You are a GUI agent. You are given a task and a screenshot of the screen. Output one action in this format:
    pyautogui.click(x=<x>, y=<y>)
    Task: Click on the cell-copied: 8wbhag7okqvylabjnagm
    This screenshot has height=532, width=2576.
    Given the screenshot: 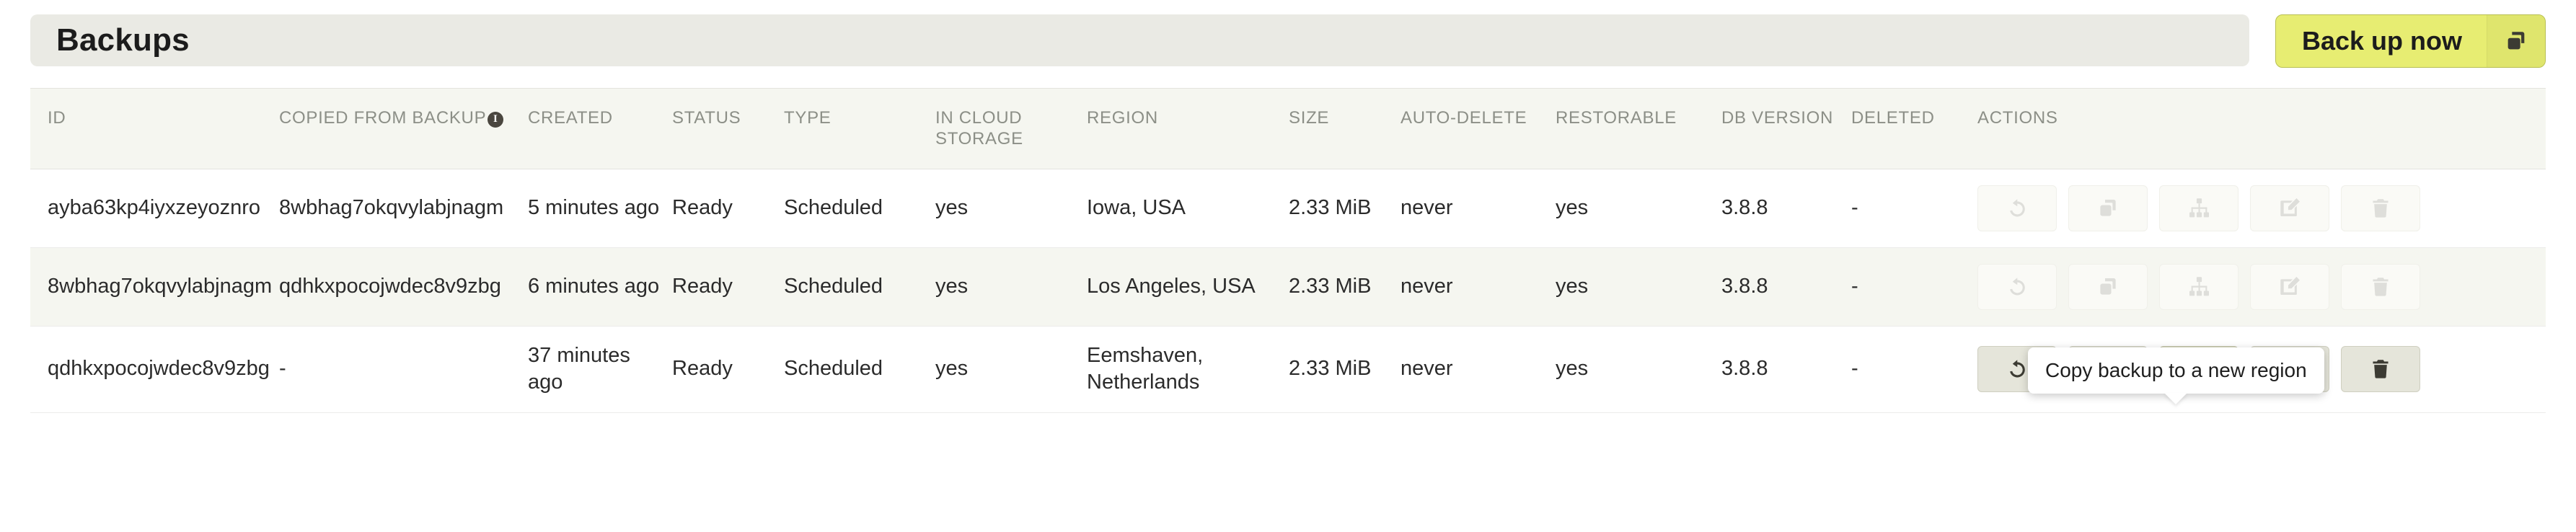 What is the action you would take?
    pyautogui.click(x=403, y=208)
    